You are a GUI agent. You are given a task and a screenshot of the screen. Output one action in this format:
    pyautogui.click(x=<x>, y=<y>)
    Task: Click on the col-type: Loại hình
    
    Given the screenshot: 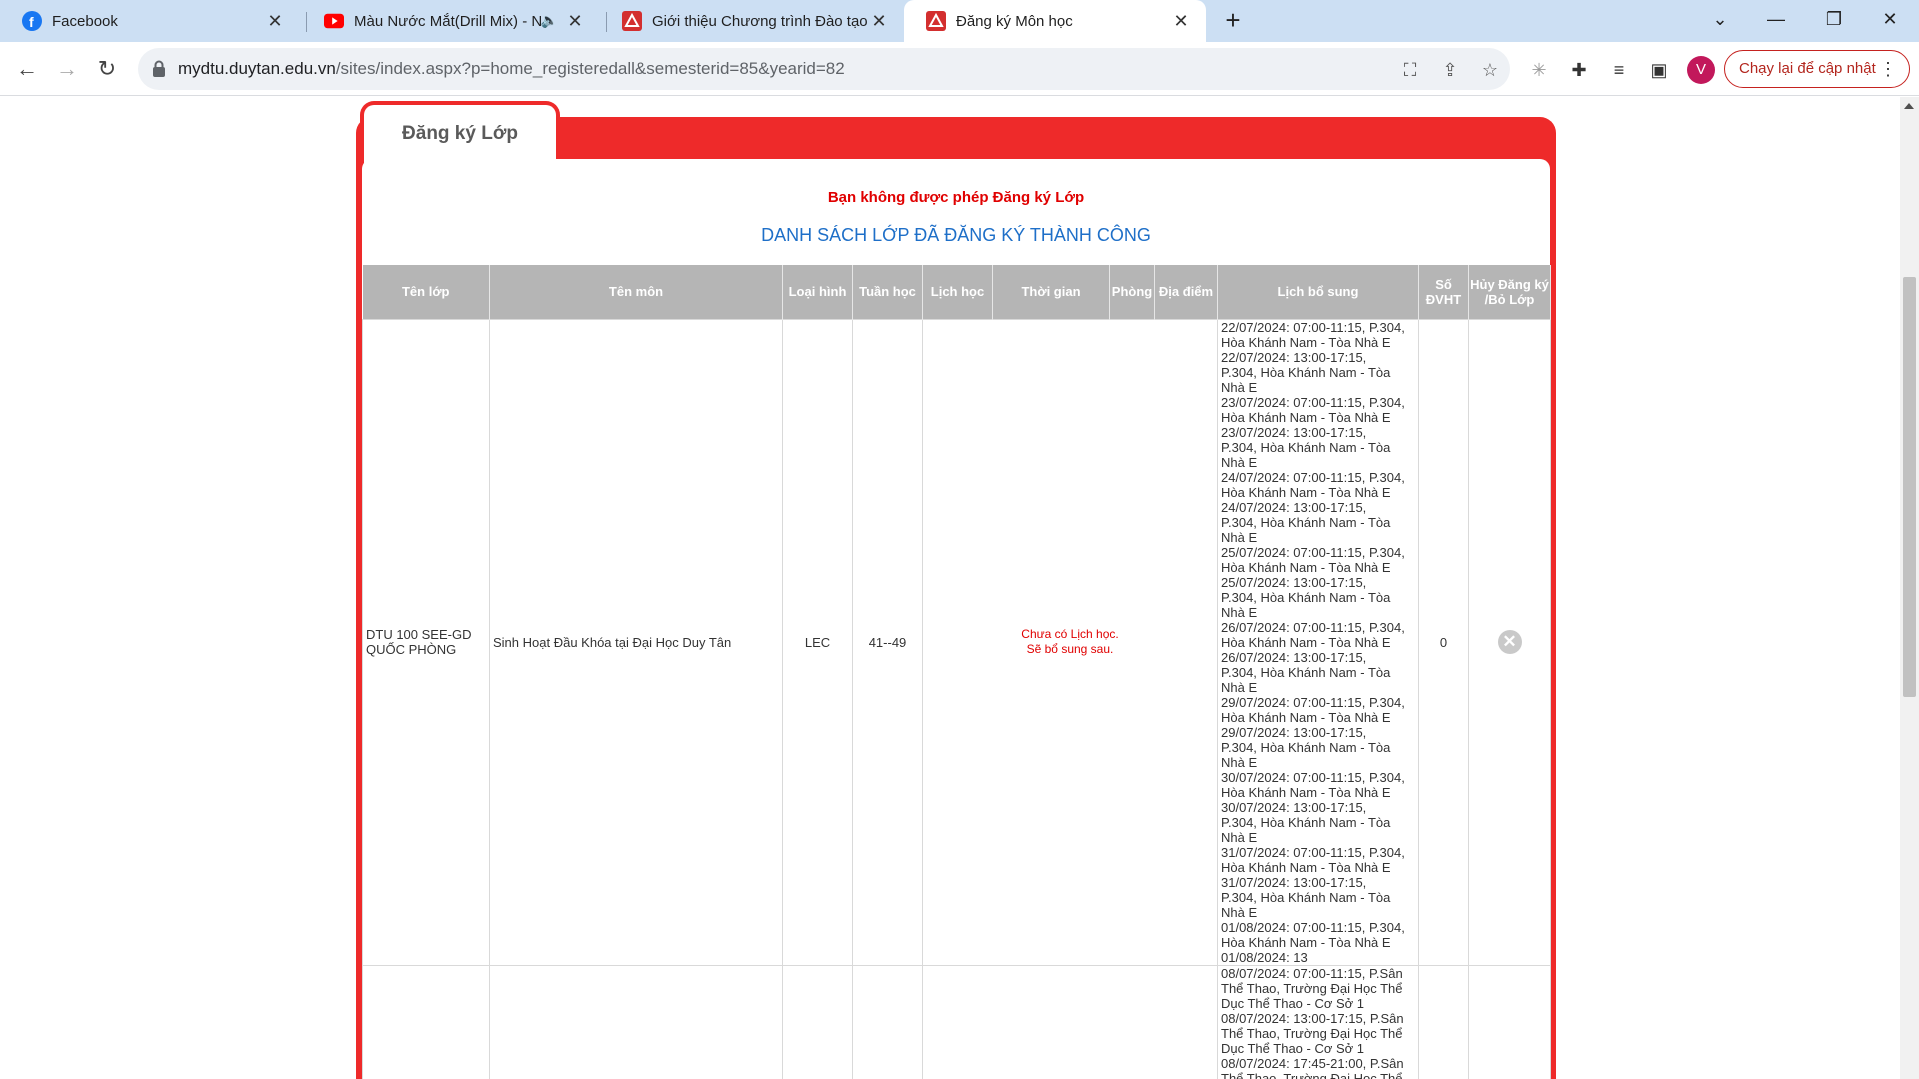 What is the action you would take?
    pyautogui.click(x=817, y=292)
    